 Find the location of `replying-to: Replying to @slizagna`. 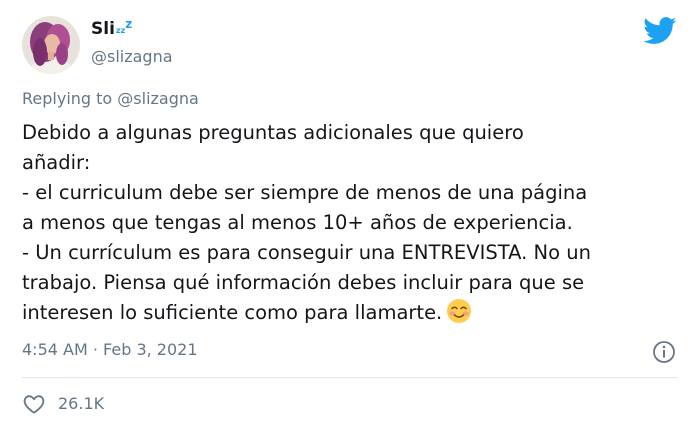

replying-to: Replying to @slizagna is located at coordinates (110, 99).